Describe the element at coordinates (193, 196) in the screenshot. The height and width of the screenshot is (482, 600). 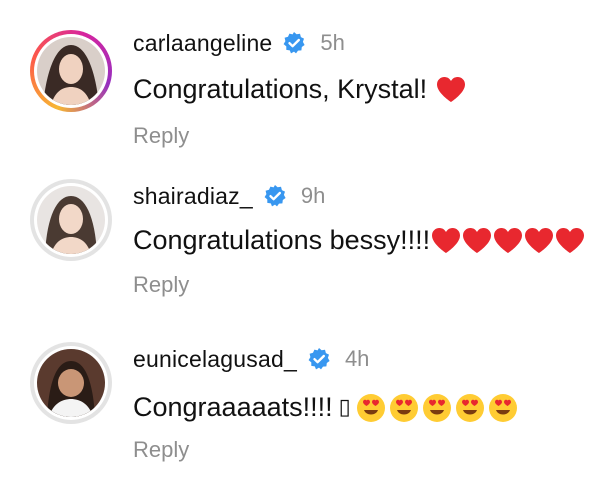
I see `username: shairadiaz_` at that location.